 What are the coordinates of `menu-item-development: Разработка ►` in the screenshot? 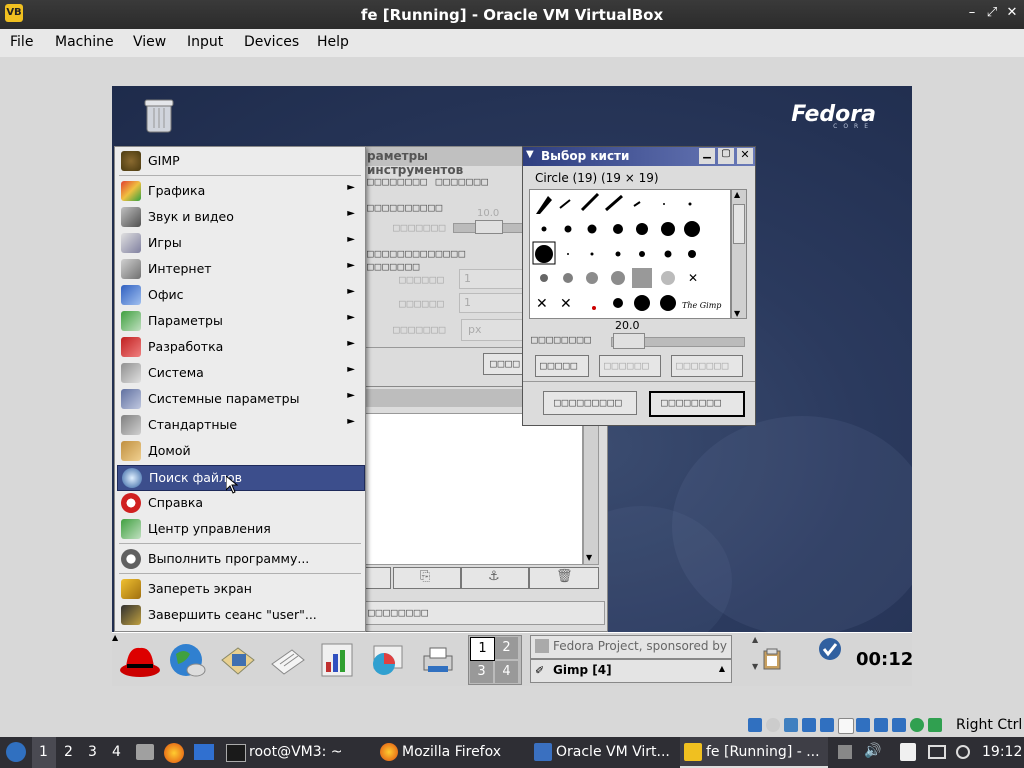 It's located at (240, 347).